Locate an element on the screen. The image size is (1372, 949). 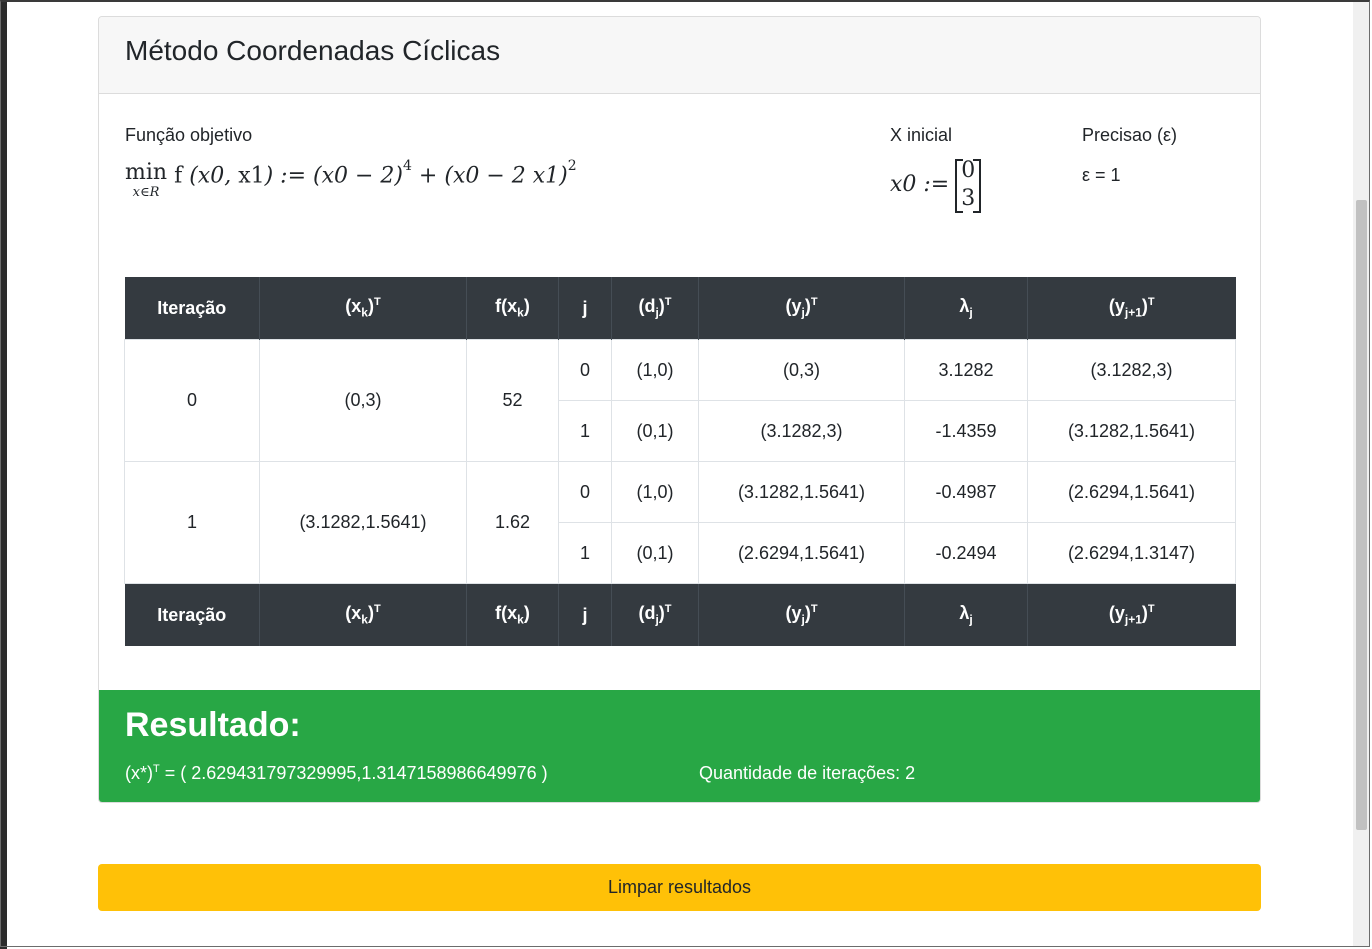
cell-fxk: 1.62 is located at coordinates (512, 522).